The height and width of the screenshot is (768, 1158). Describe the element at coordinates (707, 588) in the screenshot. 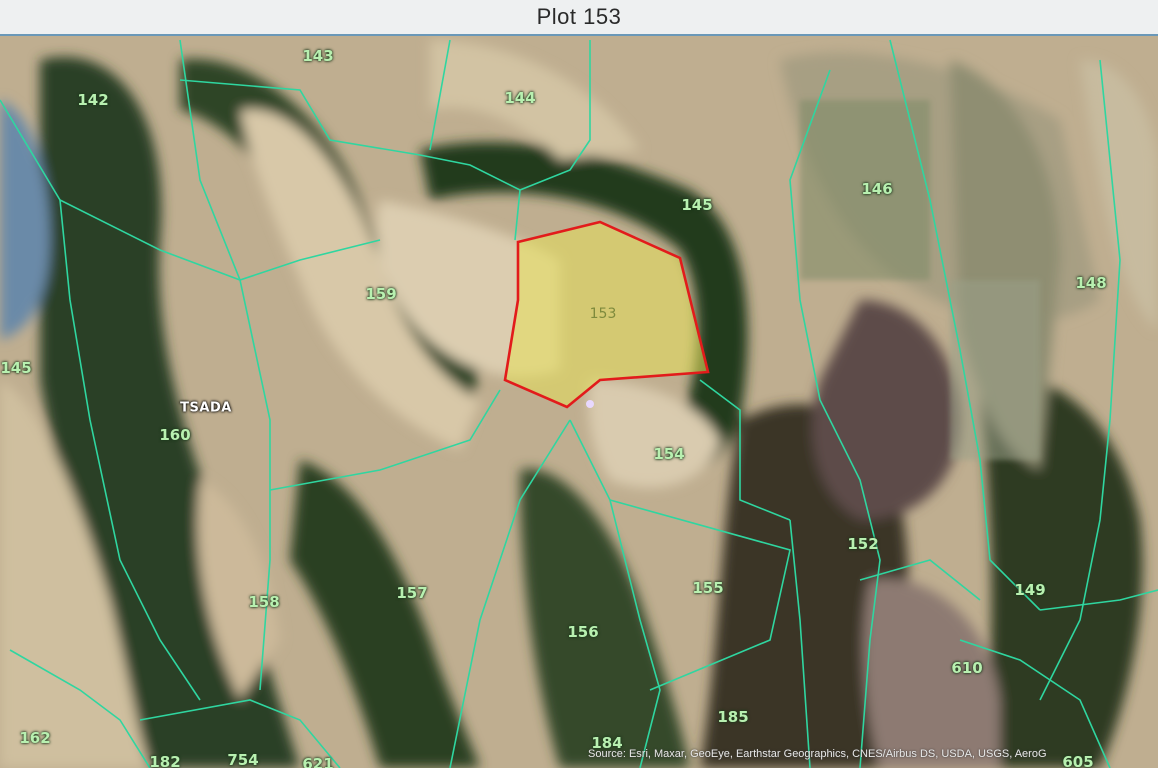

I see `plot-label-155: 155` at that location.